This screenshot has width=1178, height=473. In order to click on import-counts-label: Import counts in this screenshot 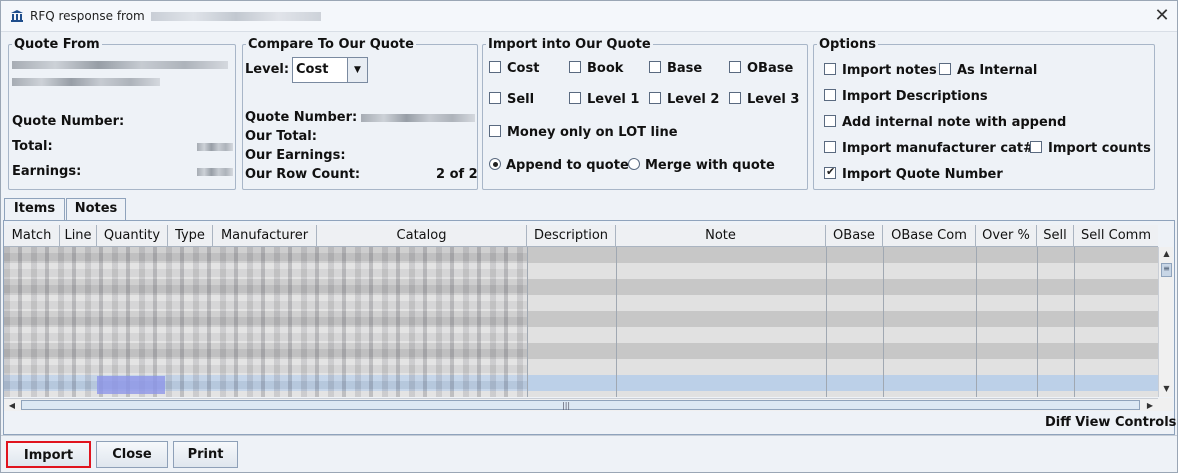, I will do `click(1099, 148)`.